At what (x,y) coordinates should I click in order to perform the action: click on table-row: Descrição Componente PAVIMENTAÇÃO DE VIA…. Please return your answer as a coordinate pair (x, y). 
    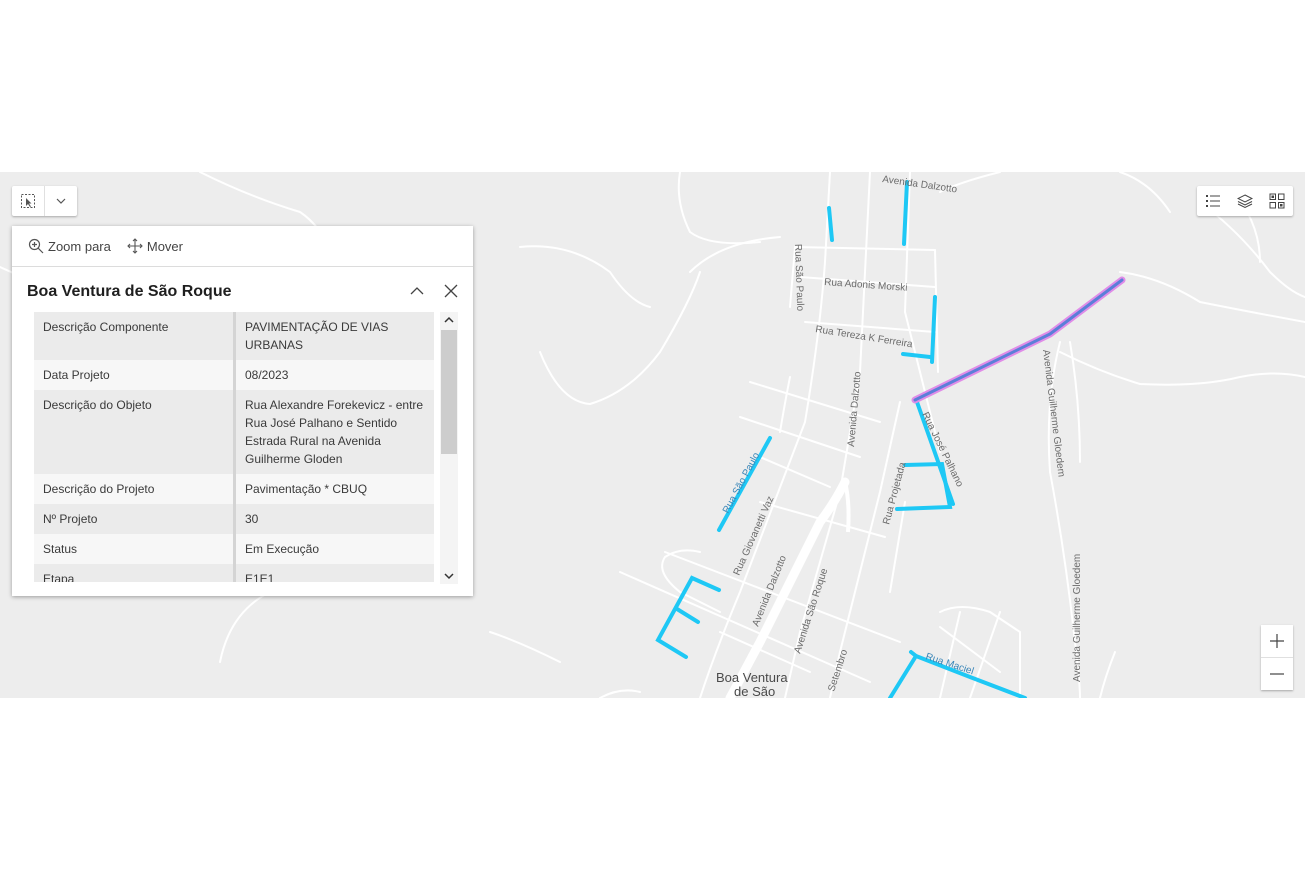
    Looking at the image, I should click on (234, 336).